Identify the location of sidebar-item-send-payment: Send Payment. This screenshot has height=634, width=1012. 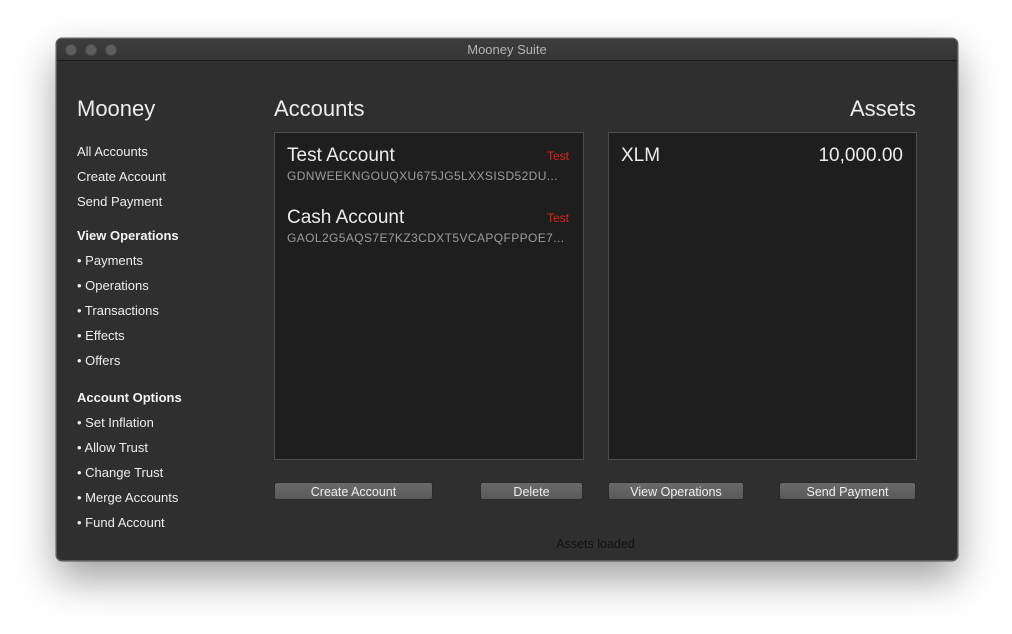
(119, 201).